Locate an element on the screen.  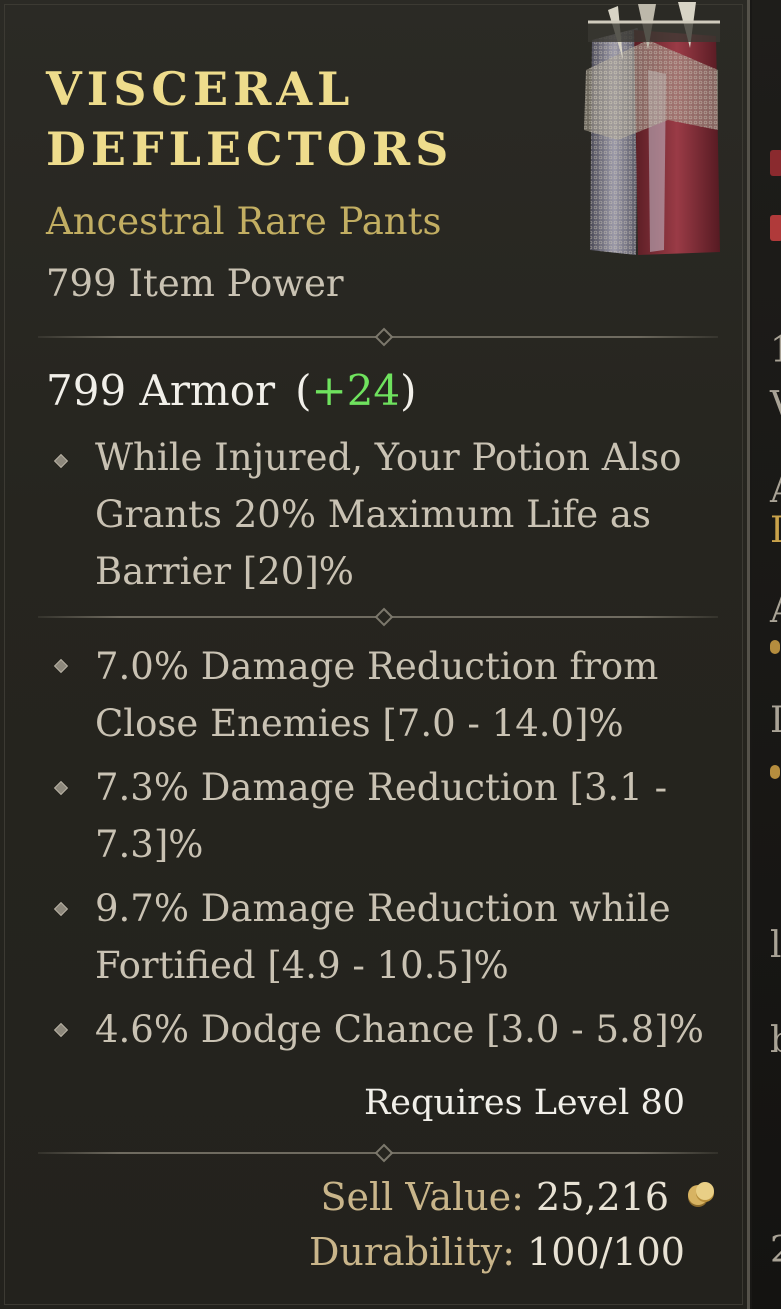
item-name-line-1: VISCERAL is located at coordinates (200, 89).